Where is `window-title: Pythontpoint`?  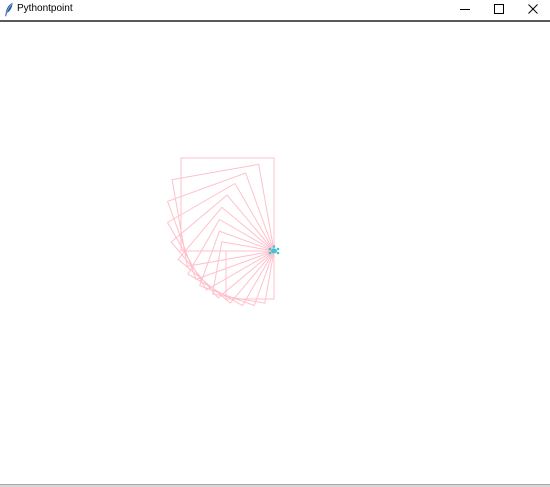 window-title: Pythontpoint is located at coordinates (45, 8).